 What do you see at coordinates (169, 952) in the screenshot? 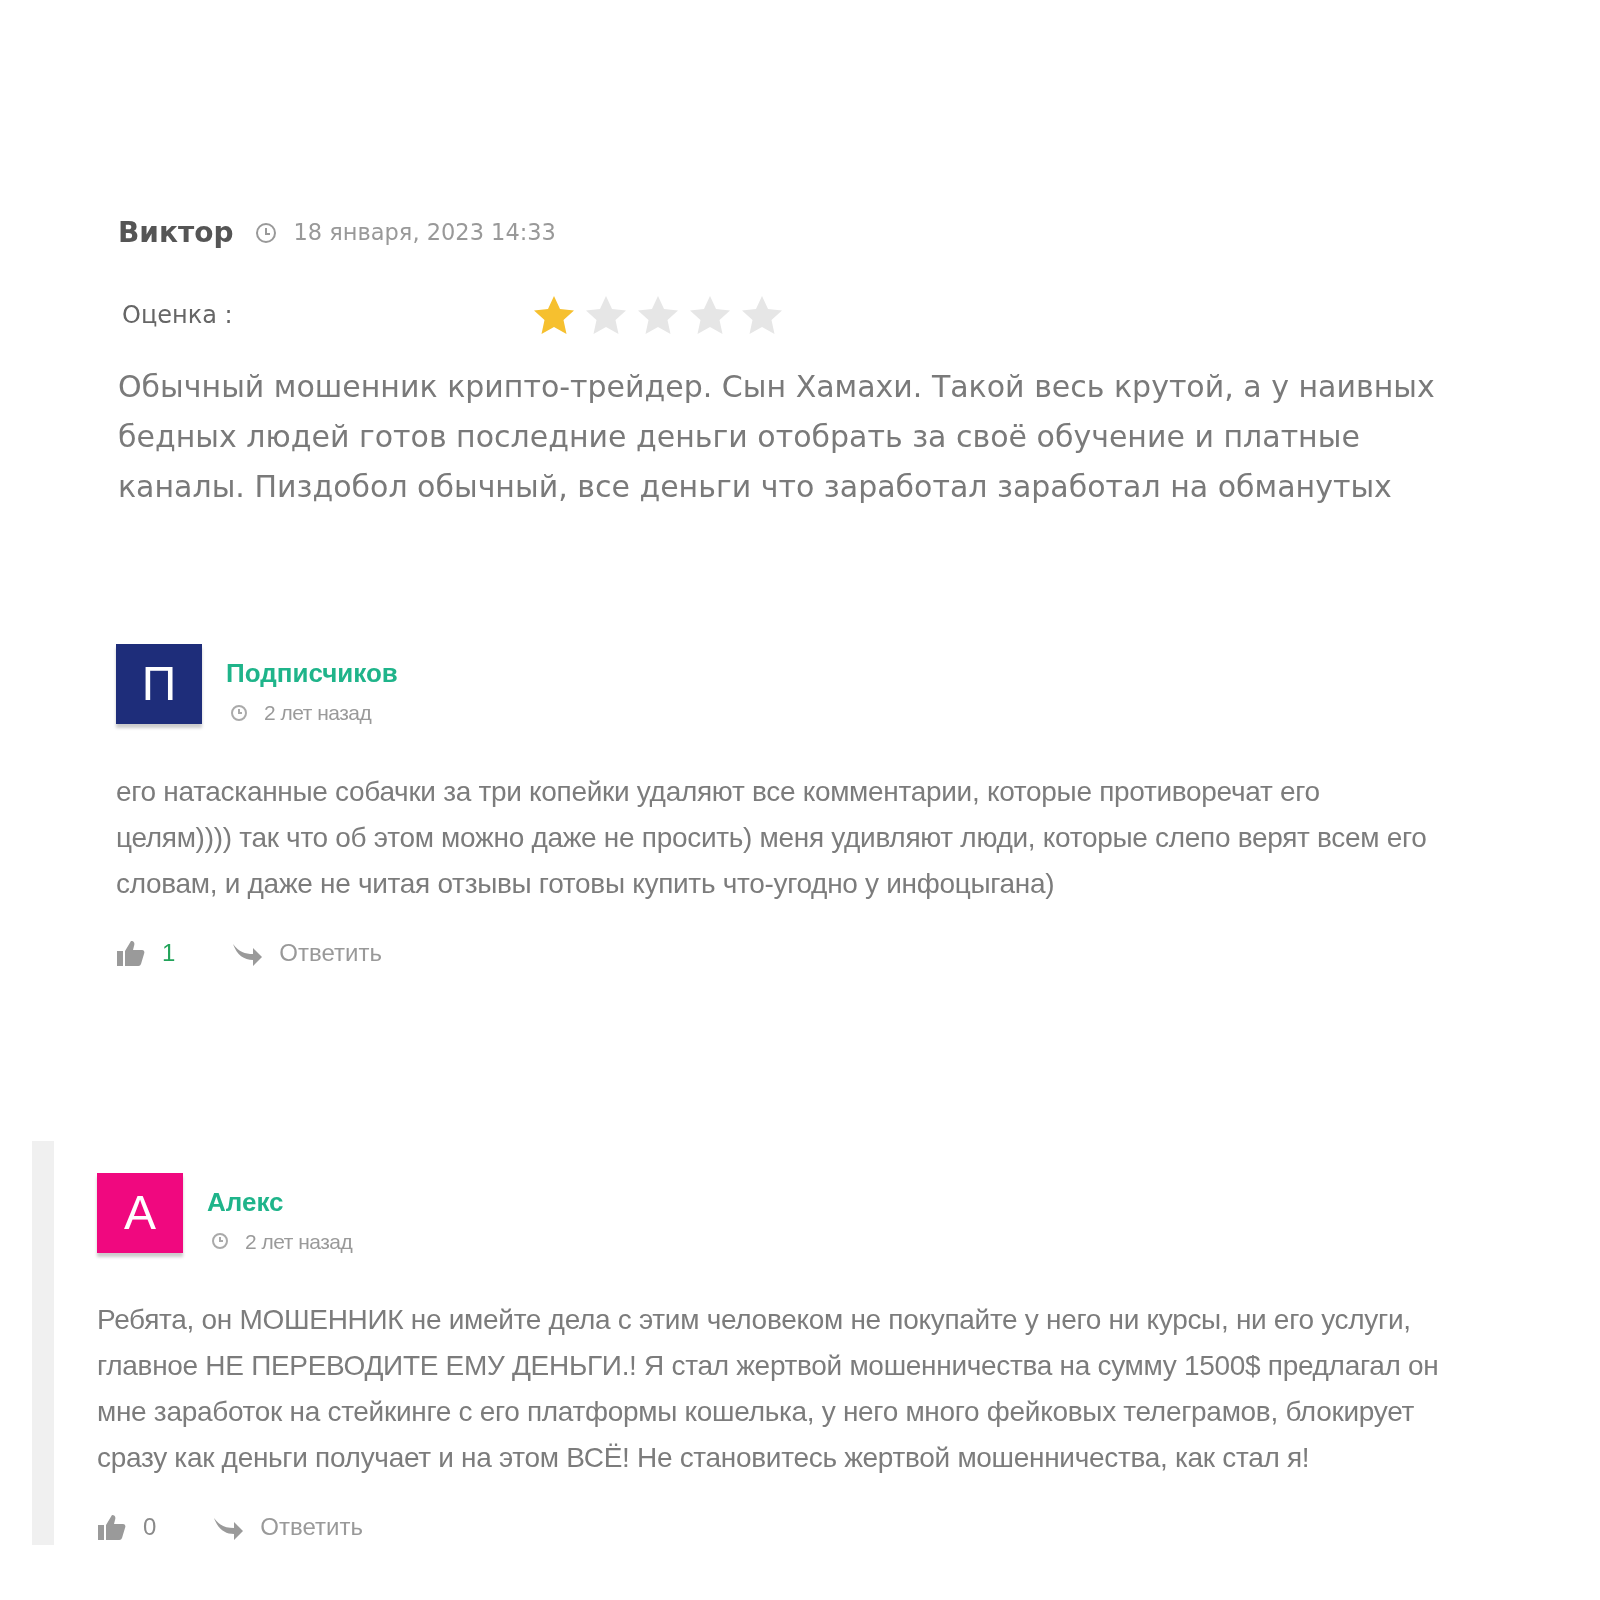
I see `like-count: 1` at bounding box center [169, 952].